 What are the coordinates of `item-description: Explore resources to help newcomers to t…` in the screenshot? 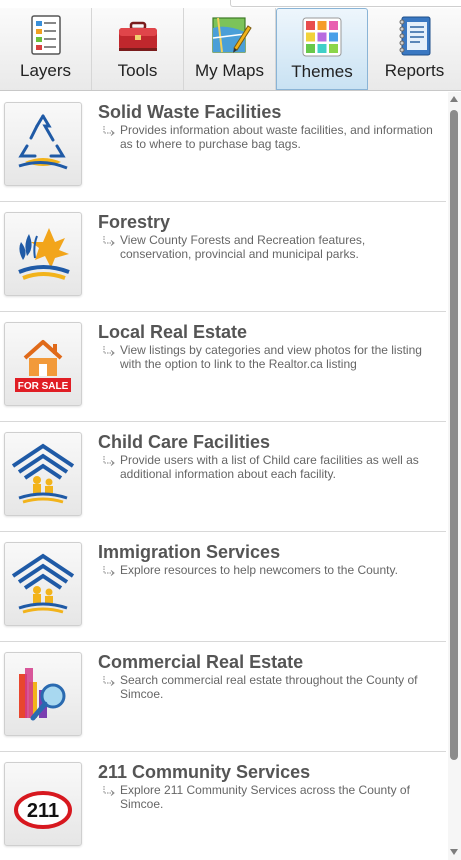 It's located at (259, 570).